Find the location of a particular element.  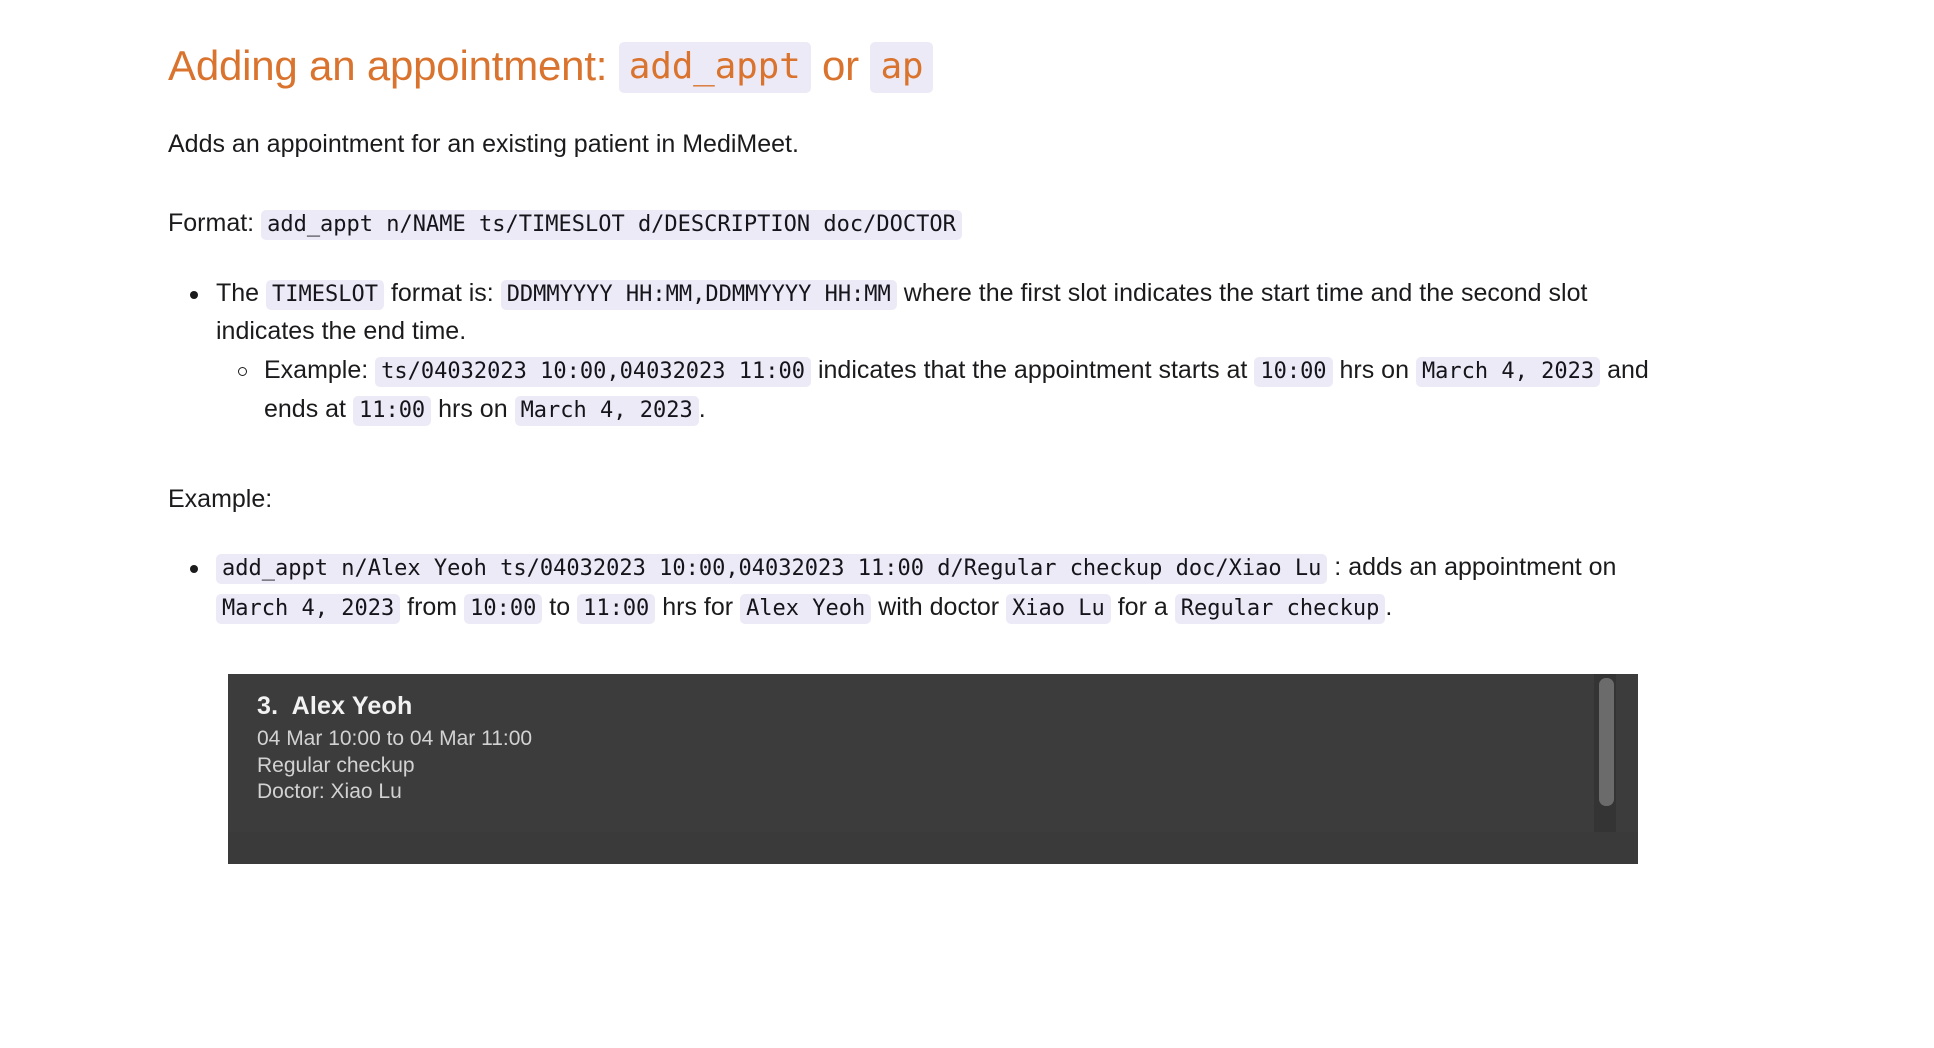

timeslot-text-1: The is located at coordinates (241, 292).